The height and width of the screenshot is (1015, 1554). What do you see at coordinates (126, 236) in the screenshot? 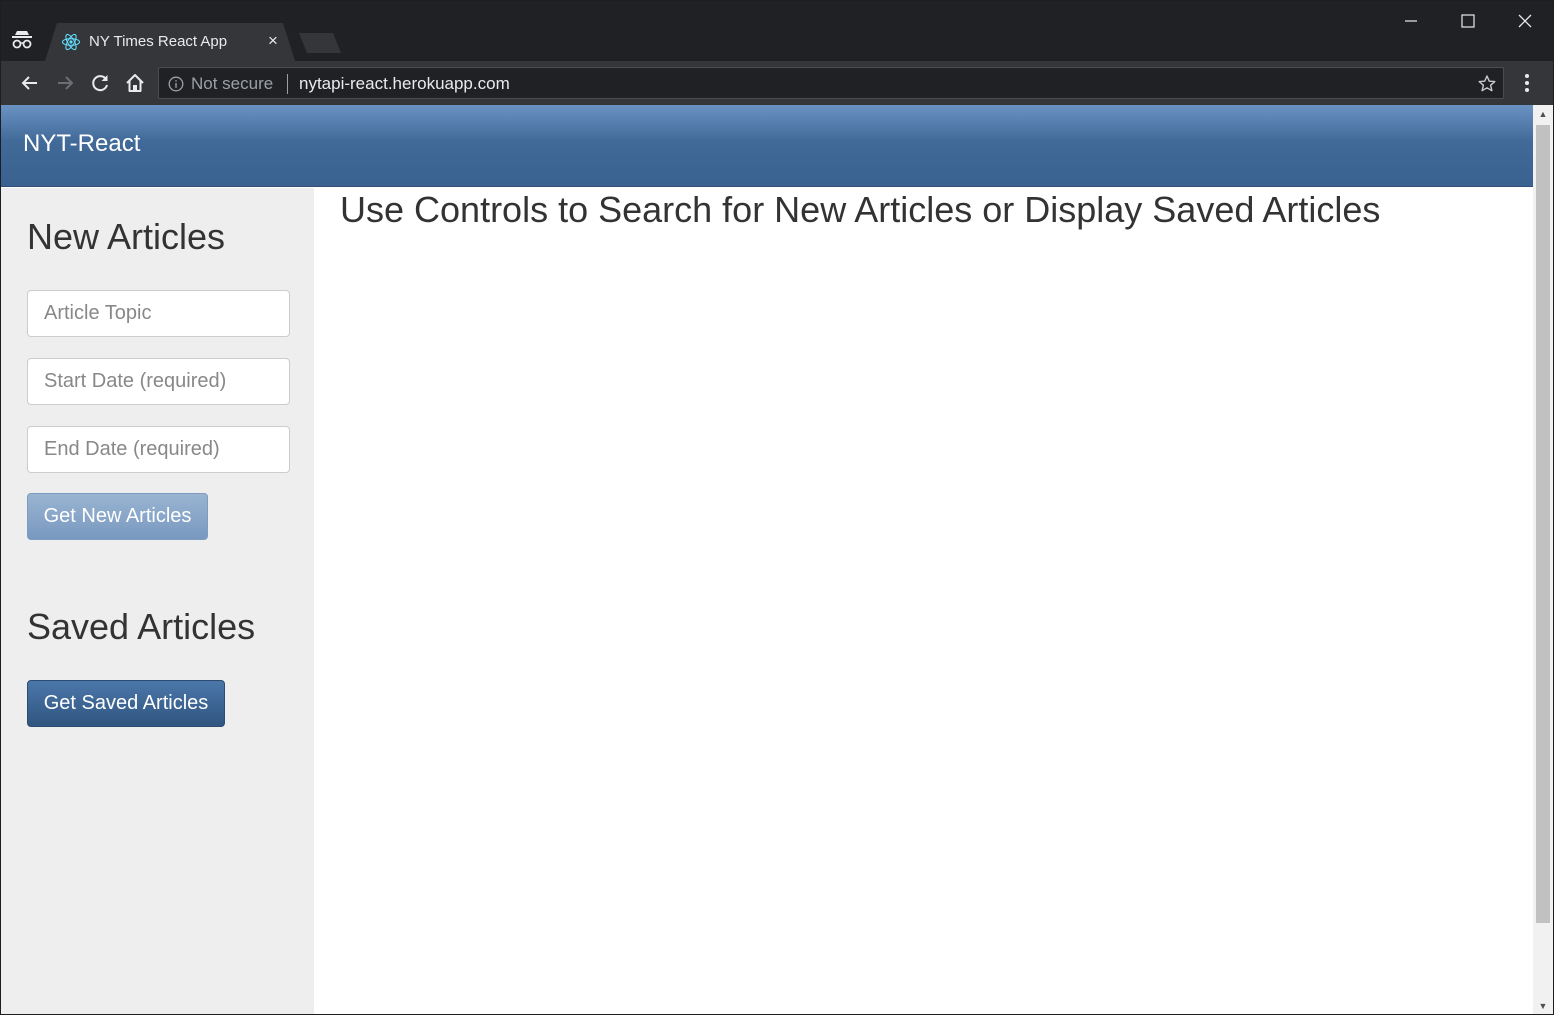
I see `new-articles-heading: New Articles` at bounding box center [126, 236].